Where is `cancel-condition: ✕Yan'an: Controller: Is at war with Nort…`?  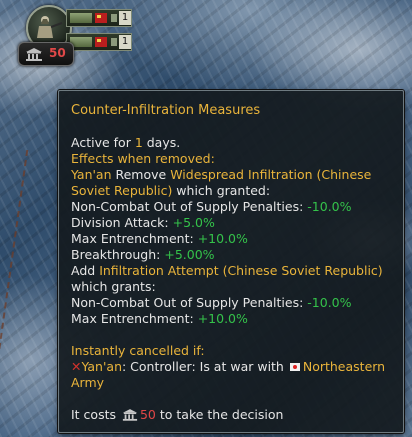
cancel-condition: ✕Yan'an: Controller: Is at war with Nort… is located at coordinates (228, 366).